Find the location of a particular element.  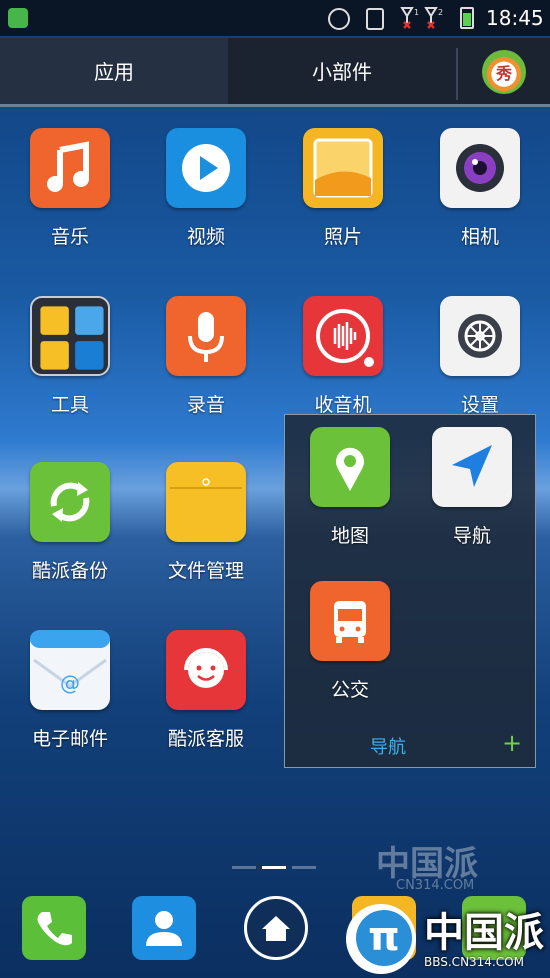

email-icon: @ is located at coordinates (70, 670).